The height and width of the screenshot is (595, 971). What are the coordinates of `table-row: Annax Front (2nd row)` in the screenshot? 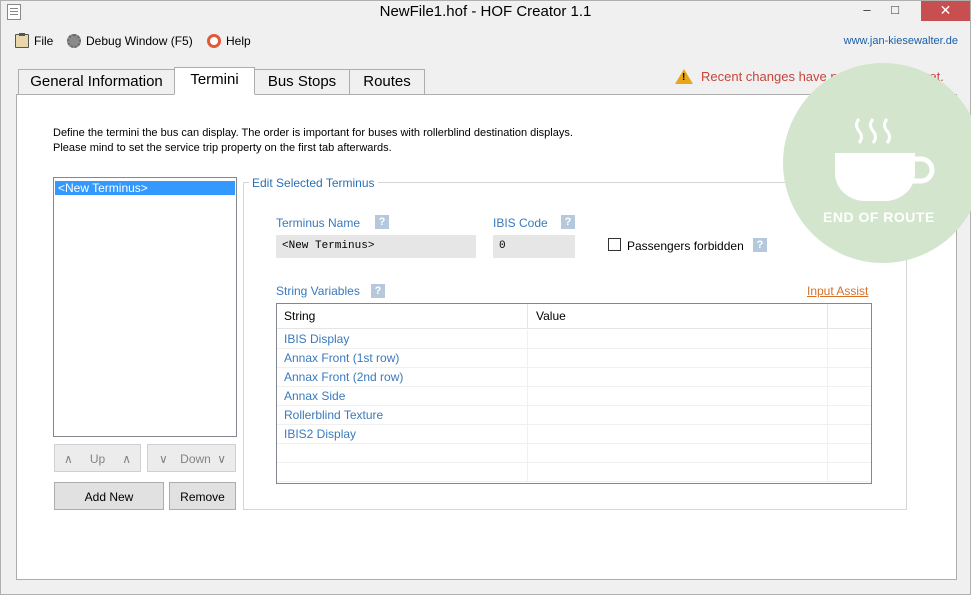 It's located at (574, 377).